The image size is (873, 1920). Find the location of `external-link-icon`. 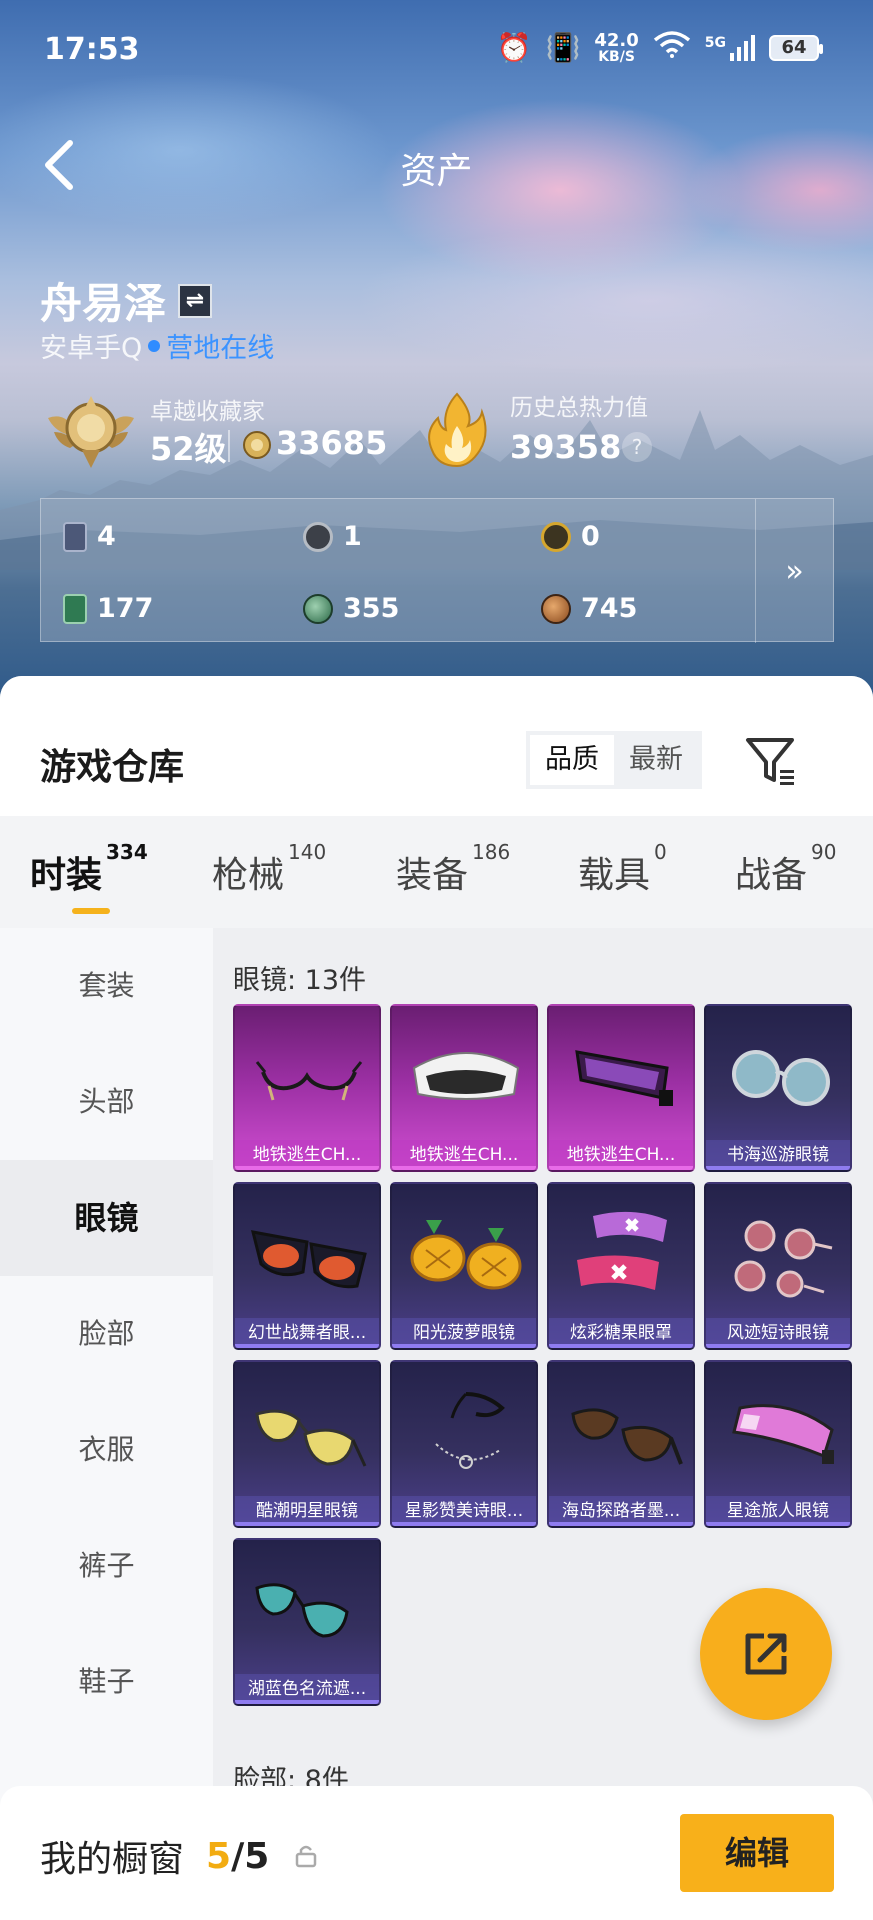

external-link-icon is located at coordinates (766, 1654).